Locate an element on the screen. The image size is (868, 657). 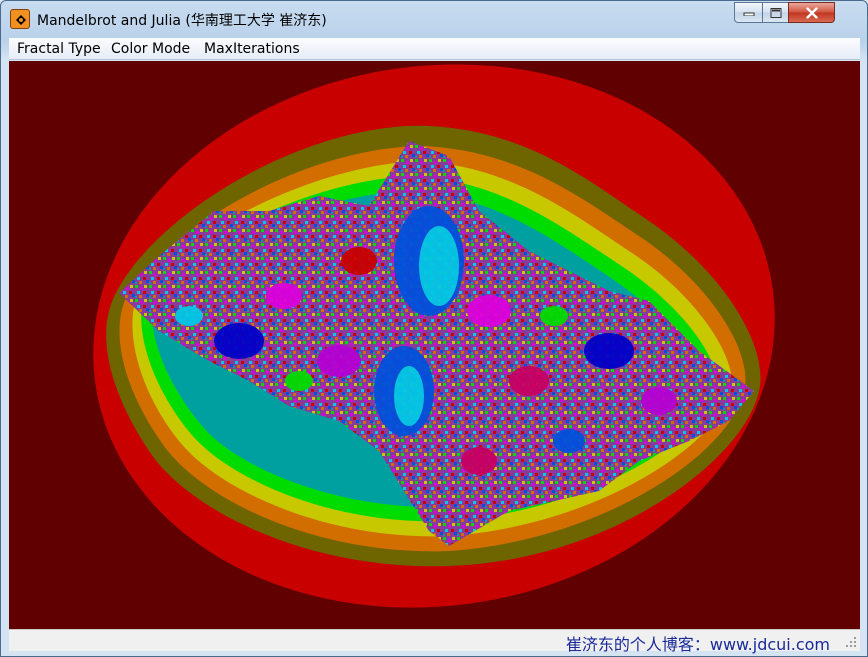
window-title: Mandelbrot and Julia (华南理工大学 崔济东) is located at coordinates (182, 21).